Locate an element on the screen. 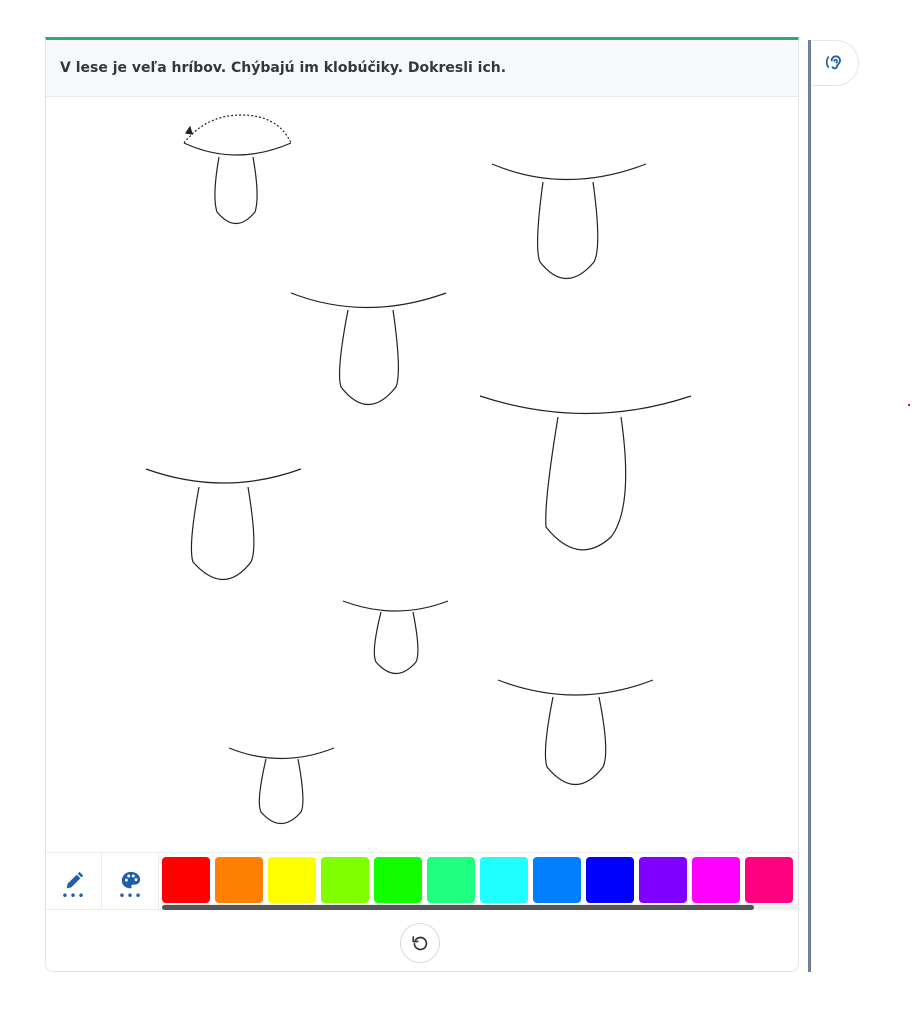 Image resolution: width=913 pixels, height=1024 pixels. audio-button is located at coordinates (835, 63).